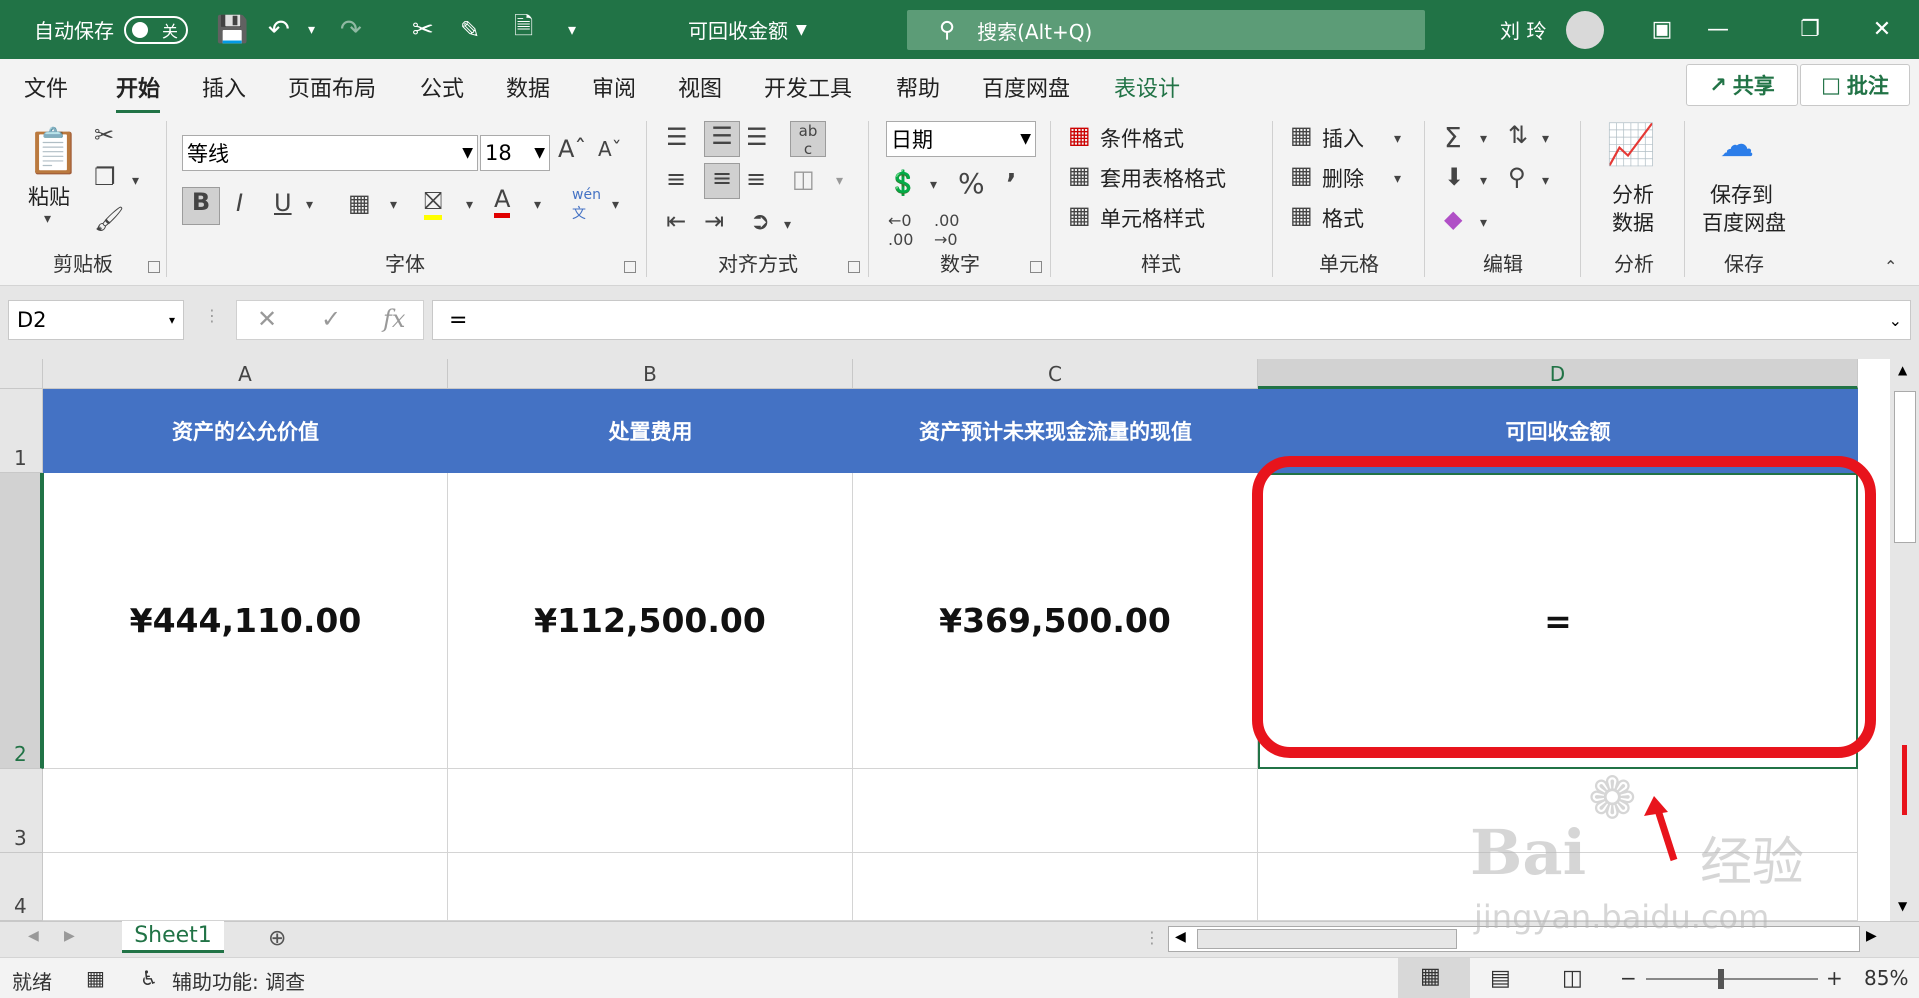  I want to click on vertical-scrollbar: ▲ ▼, so click(1904, 640).